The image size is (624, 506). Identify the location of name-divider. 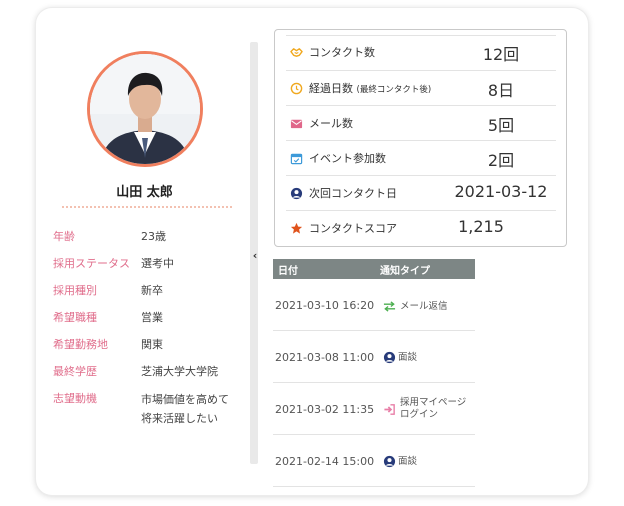
(147, 207).